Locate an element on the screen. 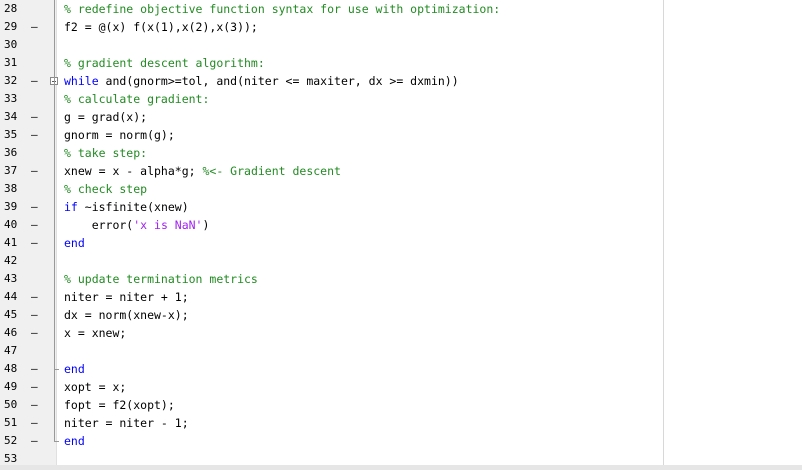 The height and width of the screenshot is (470, 802). line-number: 40 is located at coordinates (15, 225).